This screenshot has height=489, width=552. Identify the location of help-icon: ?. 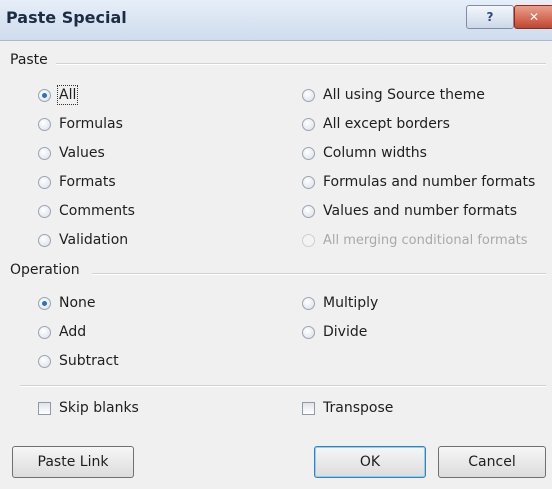
(490, 17).